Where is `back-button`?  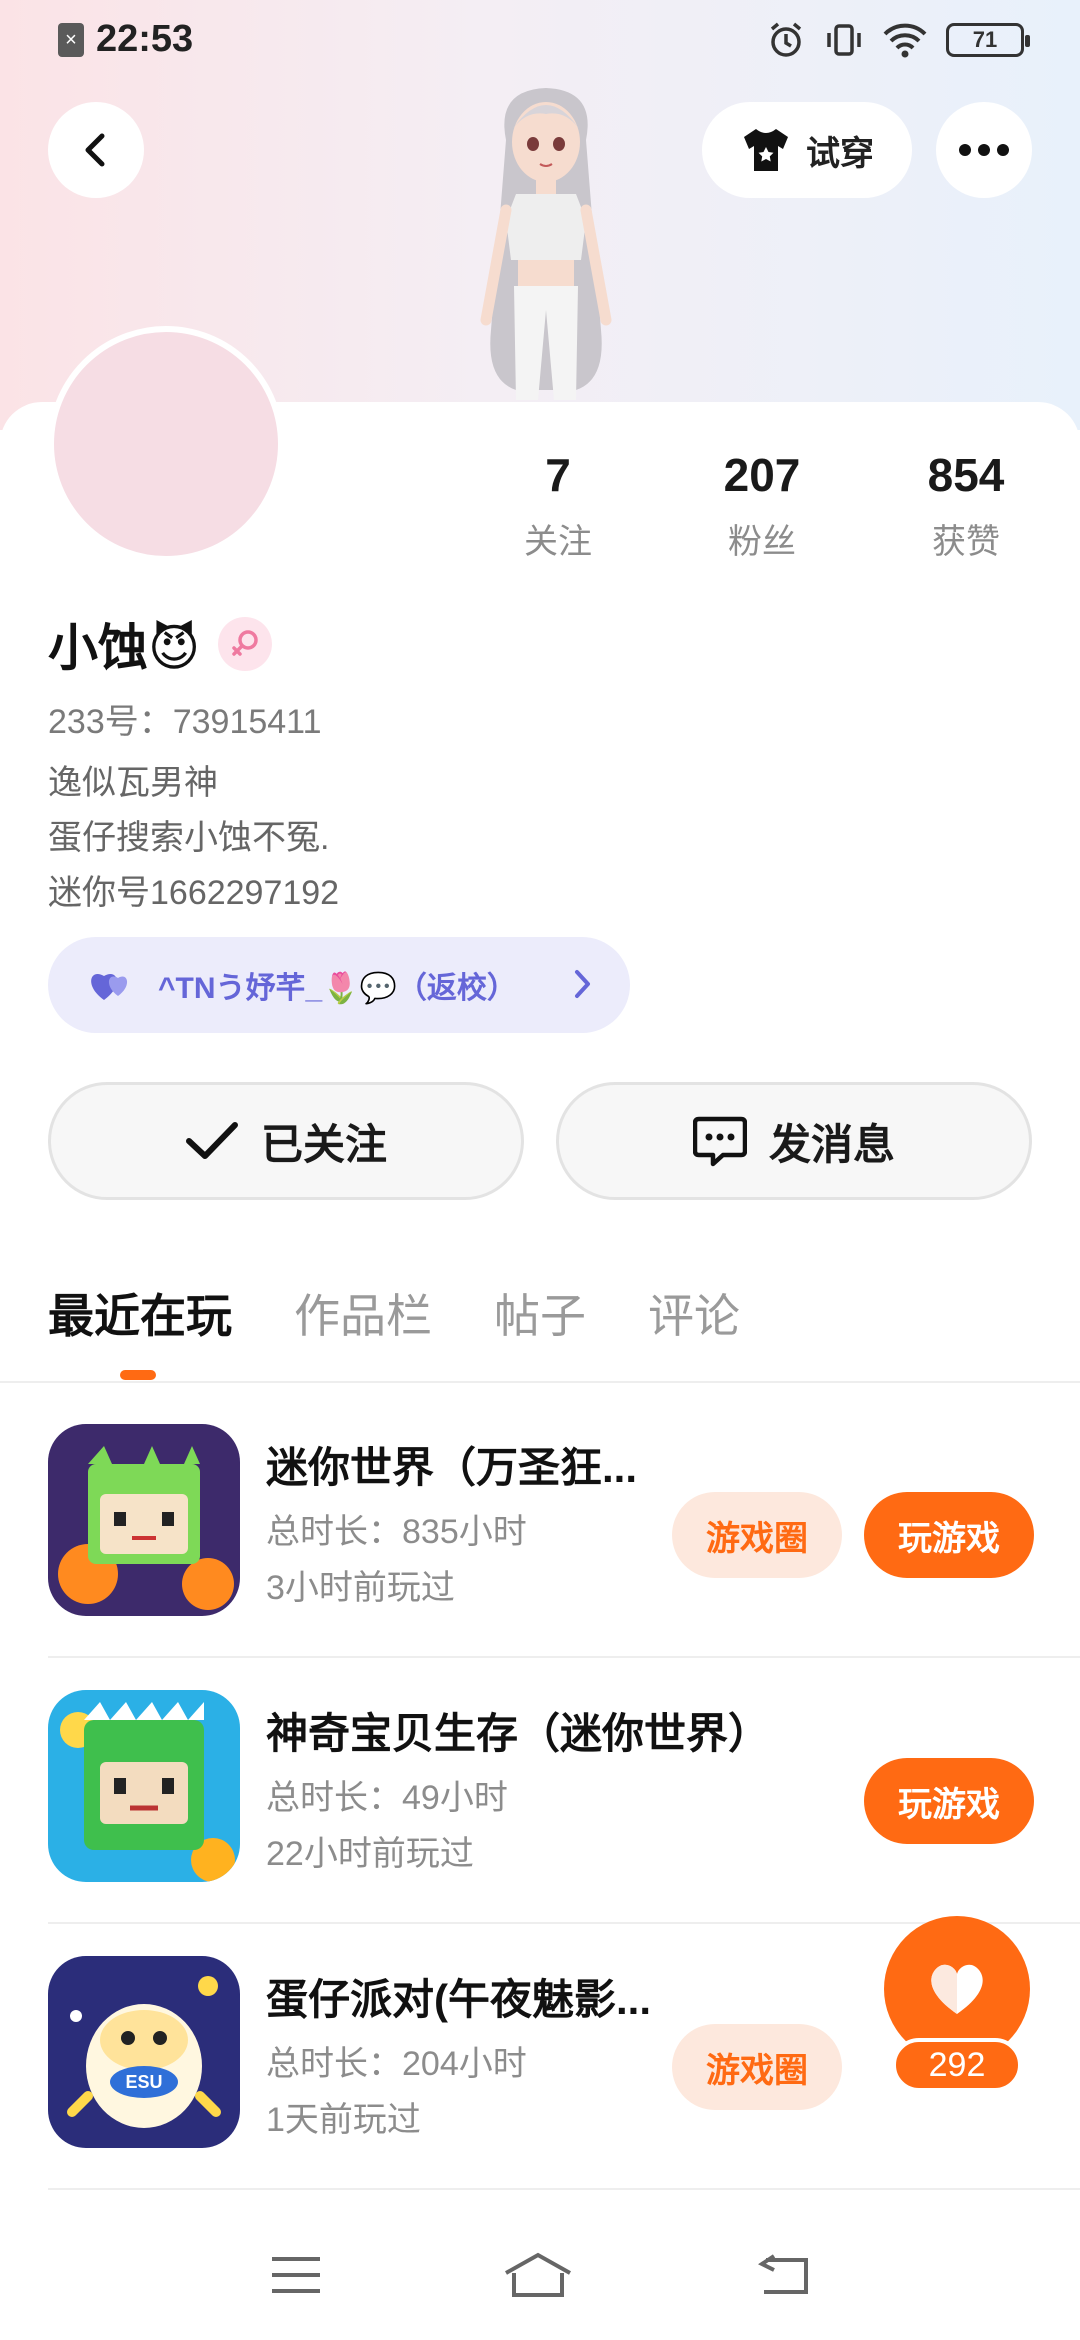 back-button is located at coordinates (96, 150).